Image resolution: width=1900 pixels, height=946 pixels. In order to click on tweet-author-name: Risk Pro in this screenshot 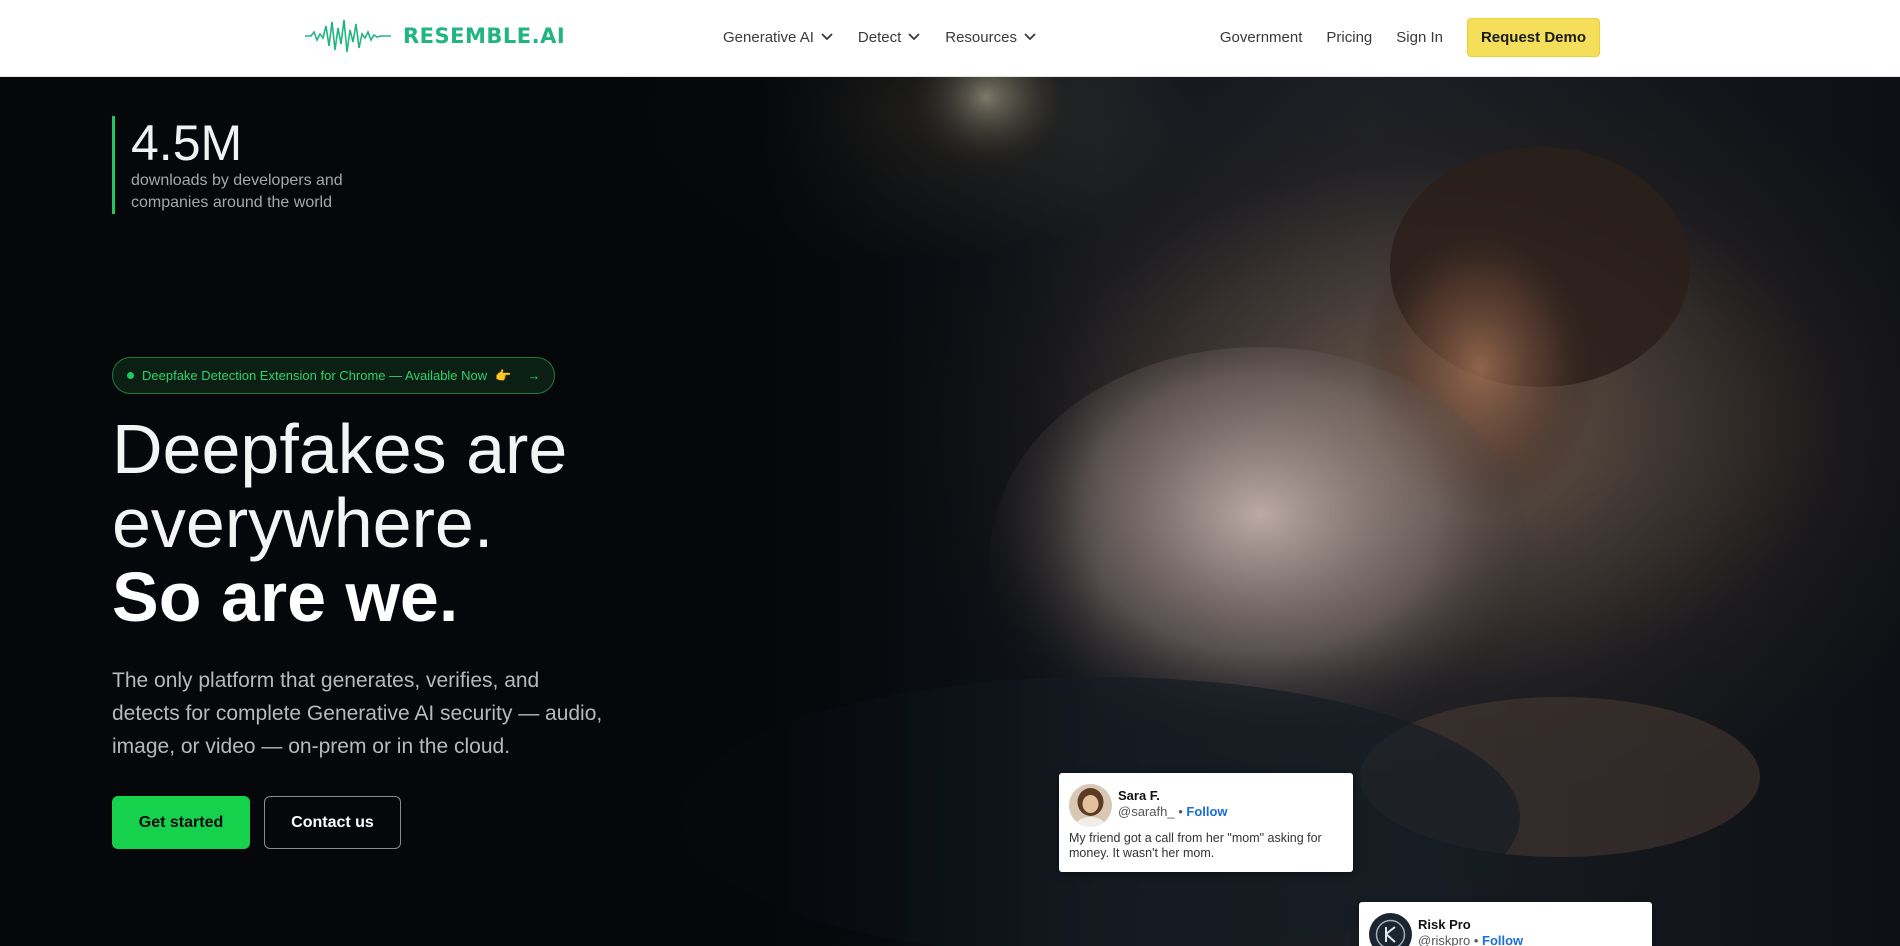, I will do `click(1444, 924)`.